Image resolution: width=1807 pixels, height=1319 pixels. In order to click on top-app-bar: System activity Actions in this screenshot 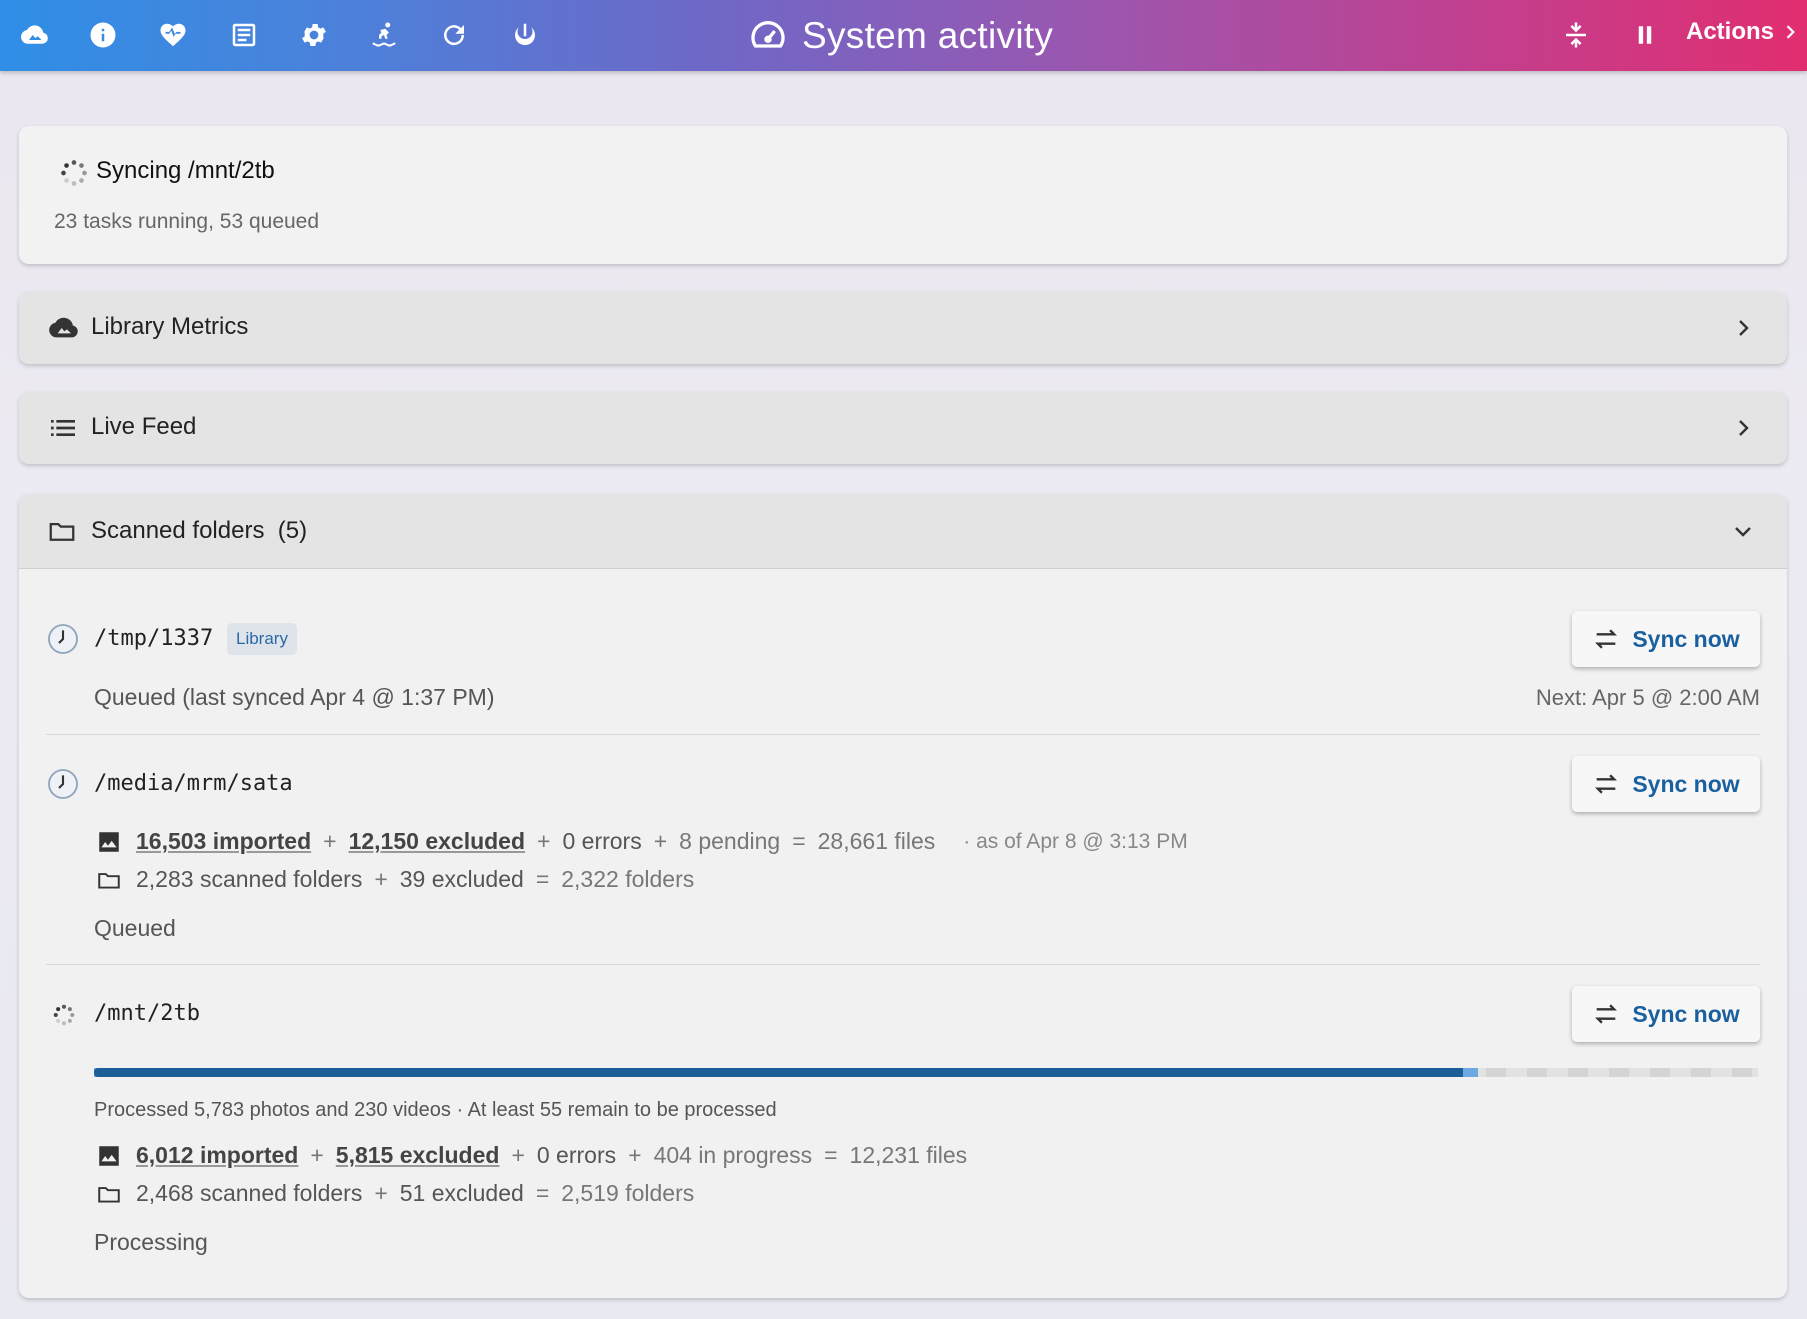, I will do `click(903, 35)`.